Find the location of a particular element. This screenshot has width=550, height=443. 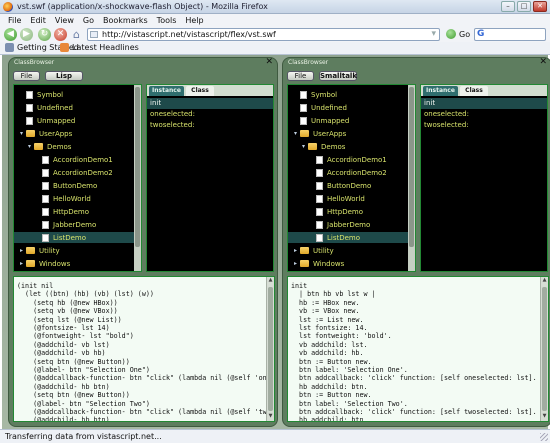

tree-item-label: AccordionDemo2 is located at coordinates (83, 172).